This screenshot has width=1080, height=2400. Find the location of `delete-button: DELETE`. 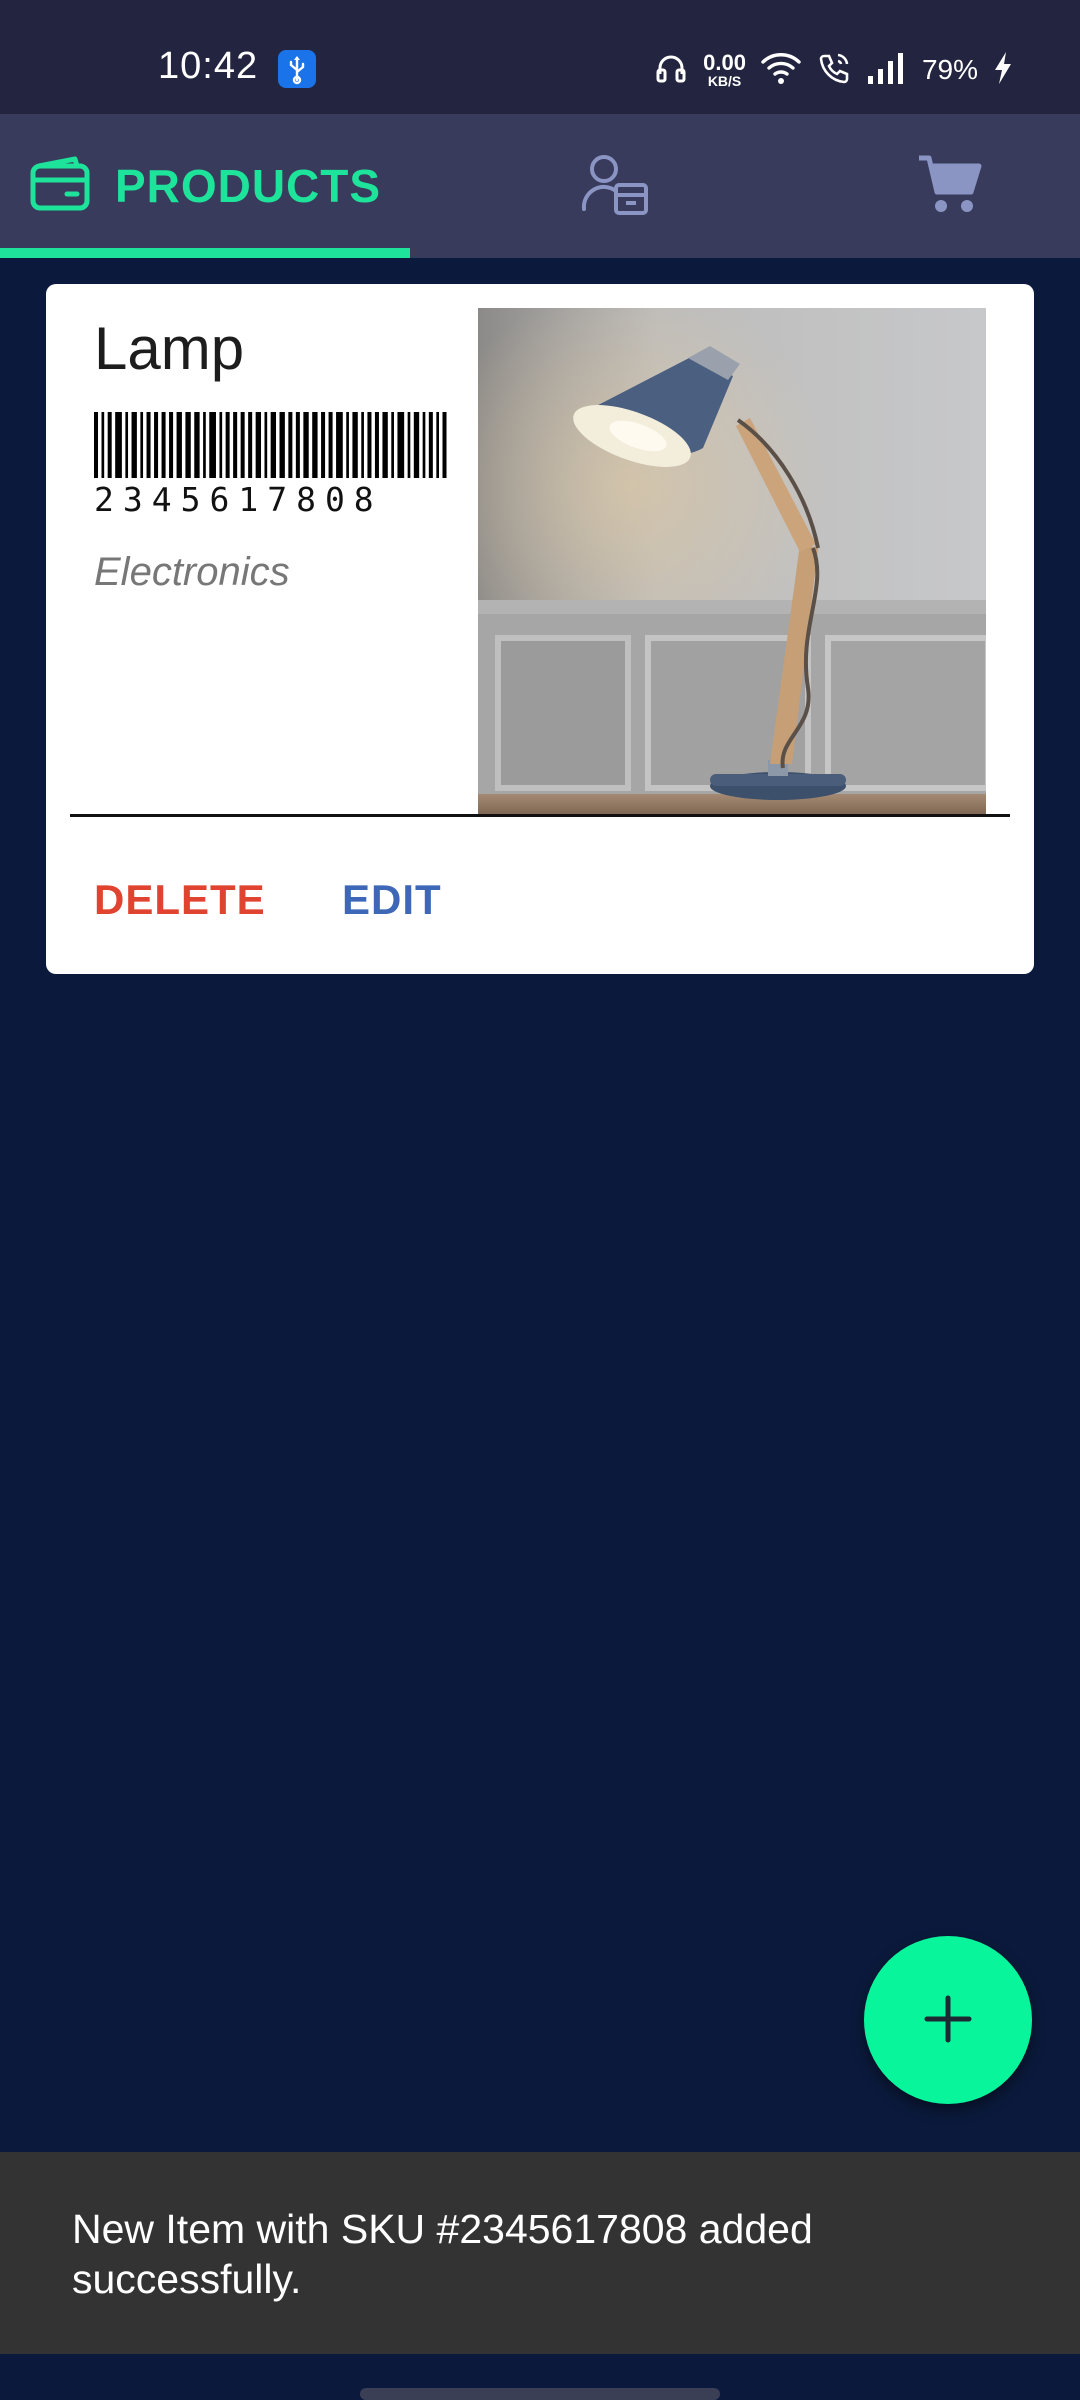

delete-button: DELETE is located at coordinates (180, 900).